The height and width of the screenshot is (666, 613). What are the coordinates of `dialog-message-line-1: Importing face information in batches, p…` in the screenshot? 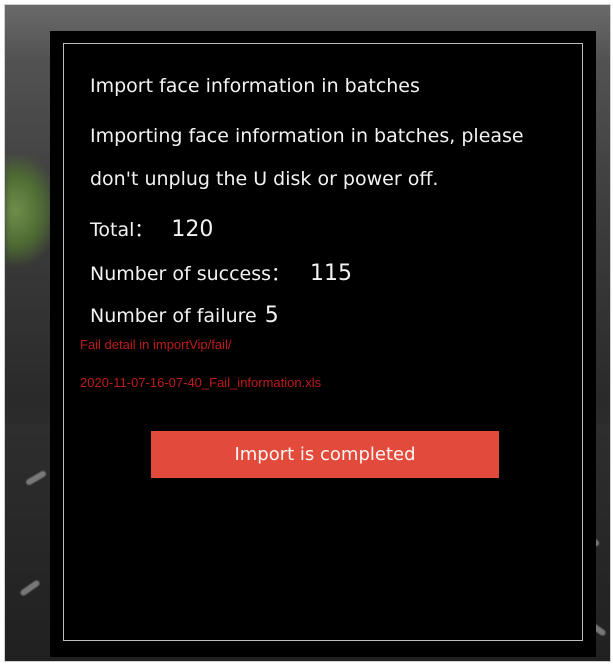 It's located at (307, 136).